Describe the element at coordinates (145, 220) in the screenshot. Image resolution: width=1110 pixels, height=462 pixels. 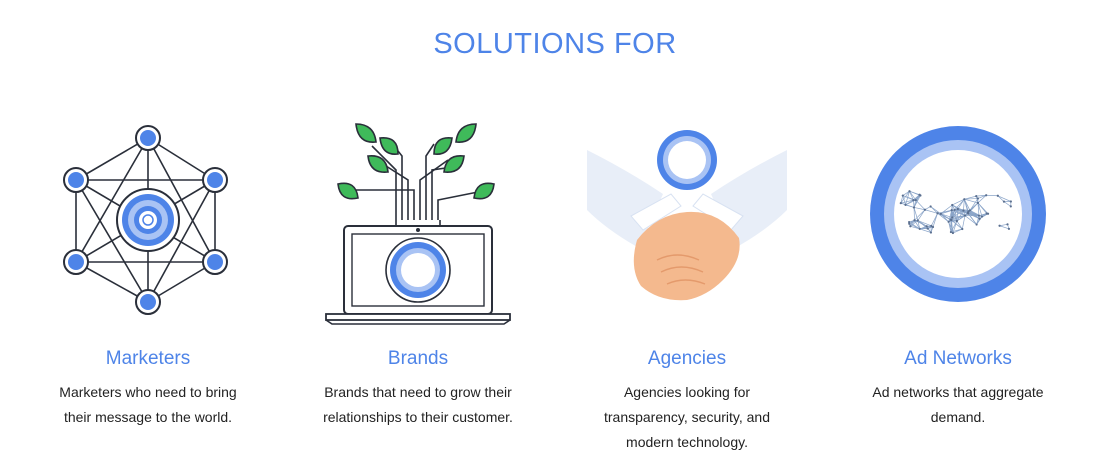
I see `network-hub-icon` at that location.